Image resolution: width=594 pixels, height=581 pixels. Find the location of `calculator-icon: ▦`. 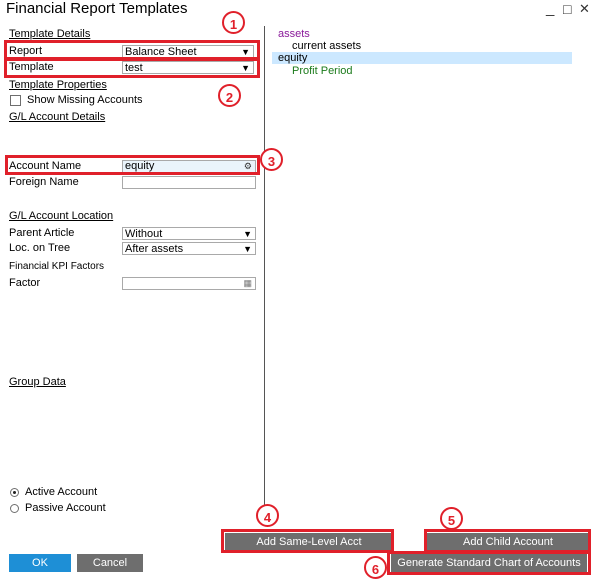

calculator-icon: ▦ is located at coordinates (247, 283).